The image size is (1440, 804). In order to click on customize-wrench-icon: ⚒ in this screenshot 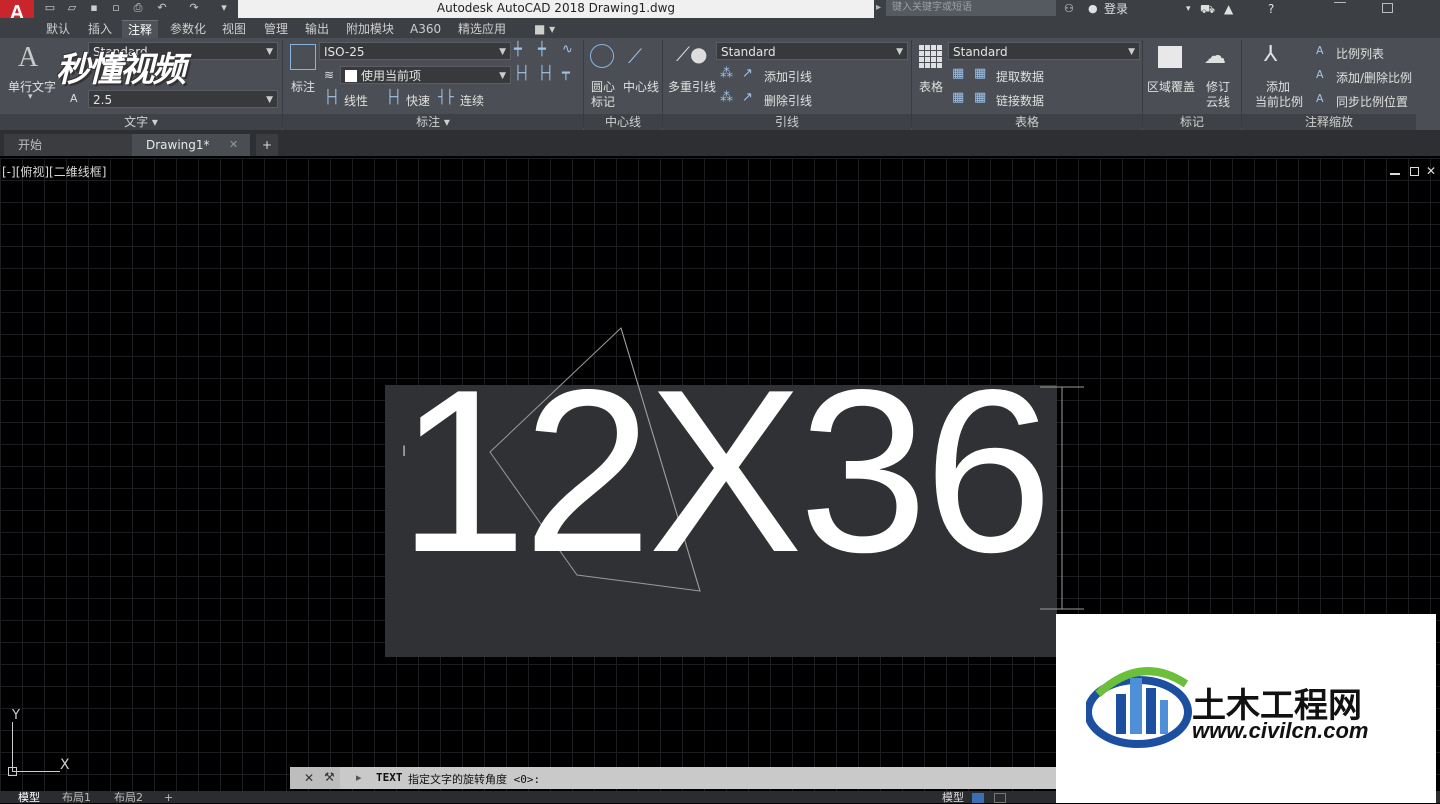, I will do `click(329, 777)`.